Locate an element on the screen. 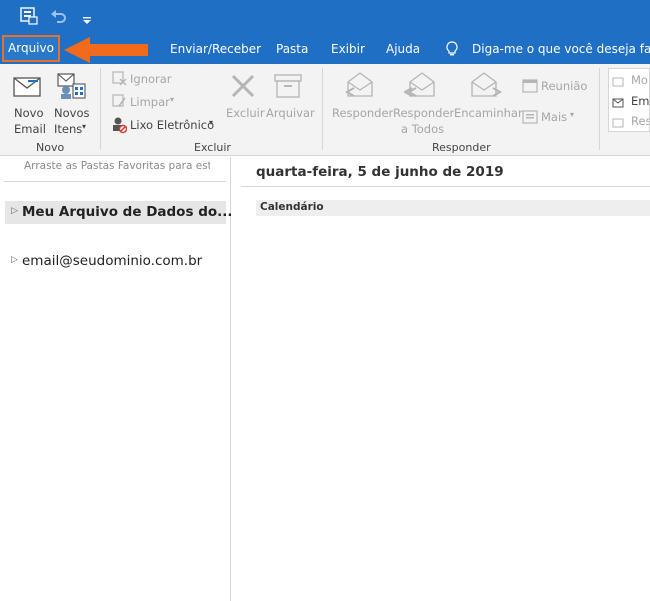  new-items-icon is located at coordinates (71, 86).